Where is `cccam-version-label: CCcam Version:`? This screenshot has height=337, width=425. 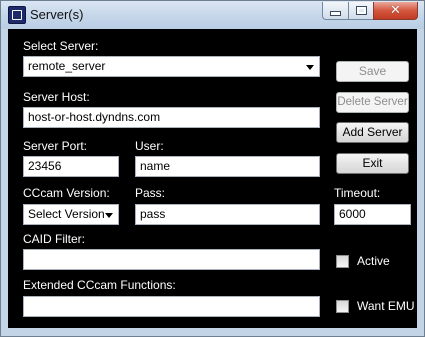
cccam-version-label: CCcam Version: is located at coordinates (66, 193).